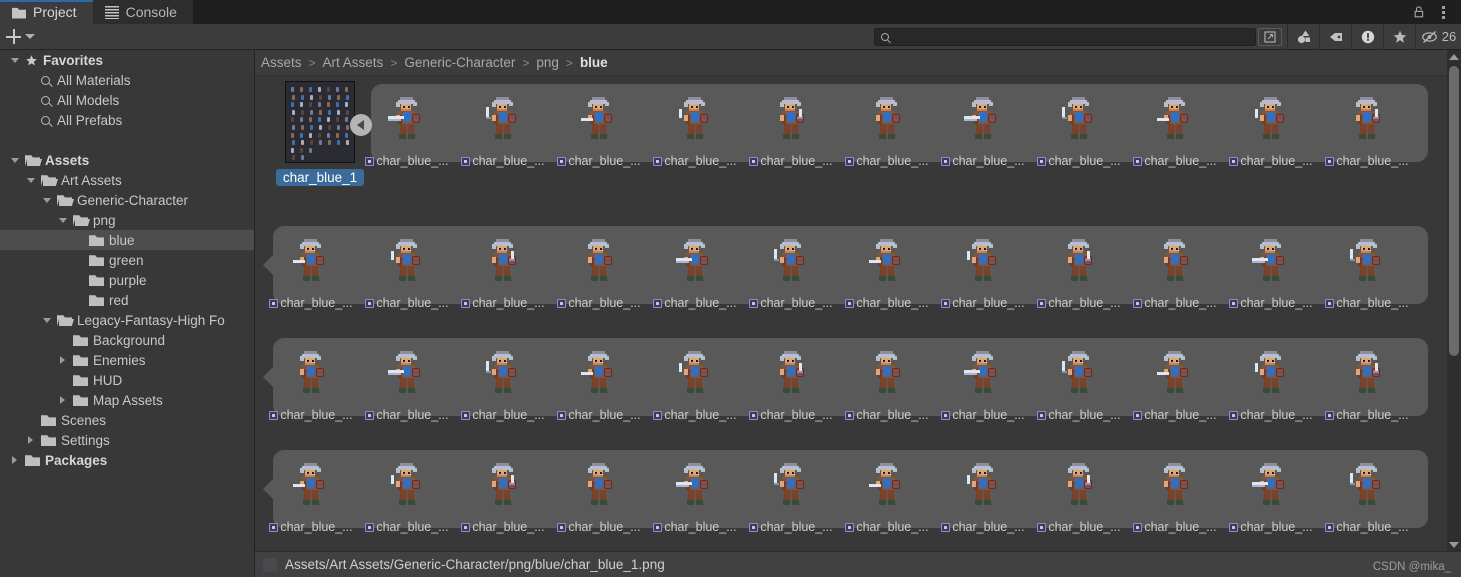 The height and width of the screenshot is (577, 1461). What do you see at coordinates (127, 80) in the screenshot?
I see `sidebar-item-all-materials: All Materials` at bounding box center [127, 80].